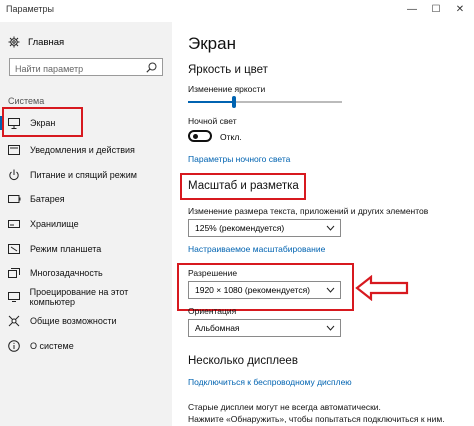 The width and height of the screenshot is (474, 426). Describe the element at coordinates (82, 150) in the screenshot. I see `sidebar-item-label: Уведомления и действия` at that location.